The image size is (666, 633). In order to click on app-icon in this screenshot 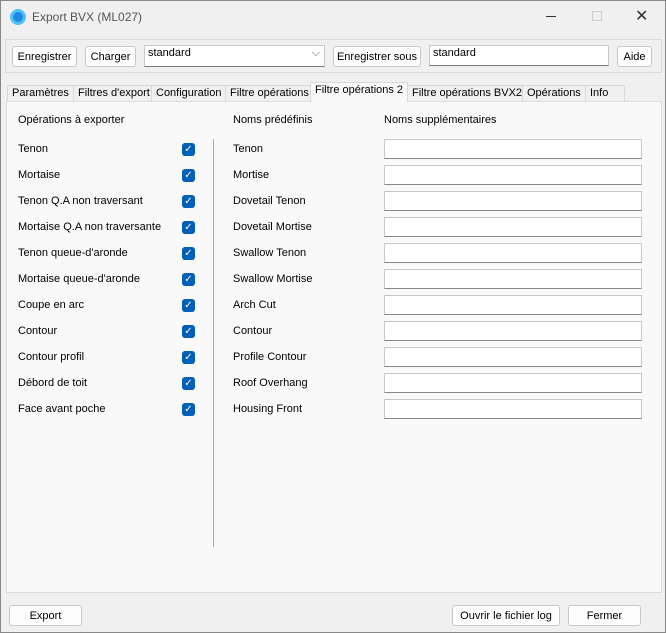, I will do `click(18, 17)`.